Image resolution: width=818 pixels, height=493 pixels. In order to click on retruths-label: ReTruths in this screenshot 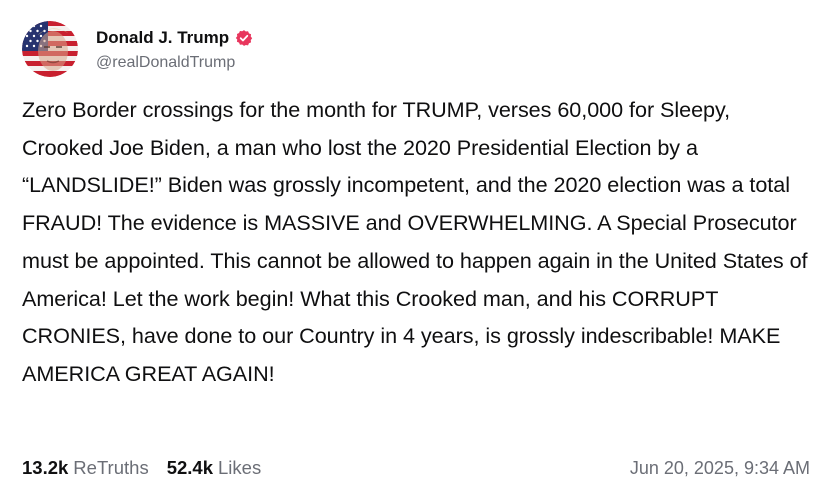, I will do `click(111, 467)`.